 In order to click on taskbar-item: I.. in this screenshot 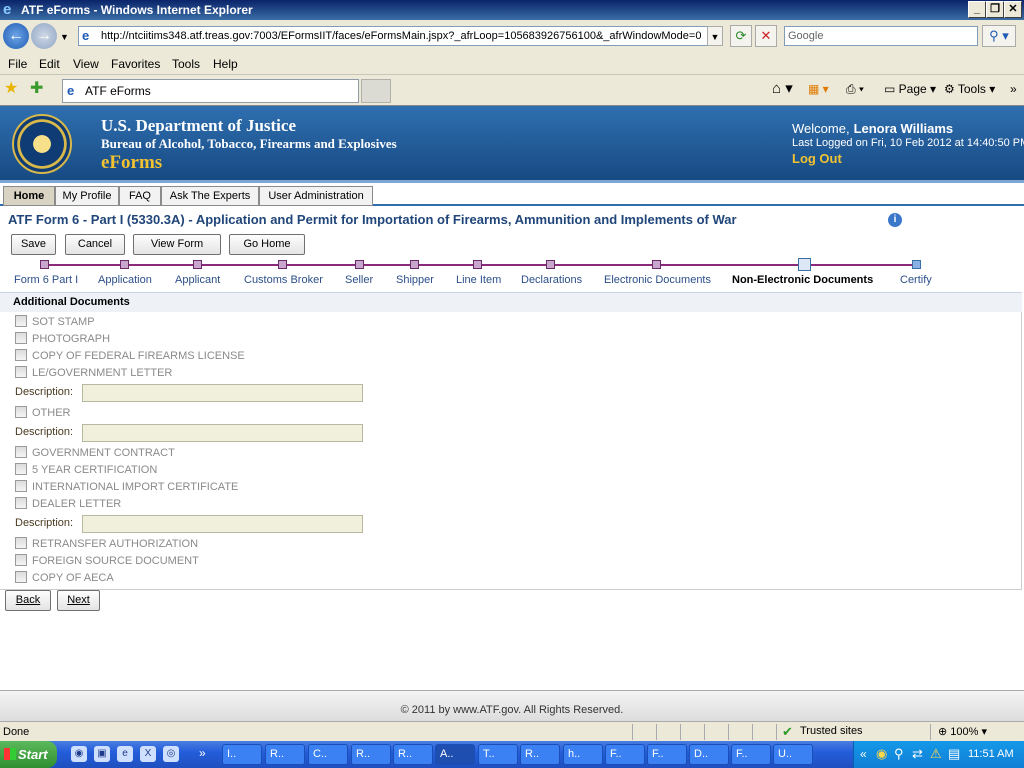, I will do `click(242, 754)`.